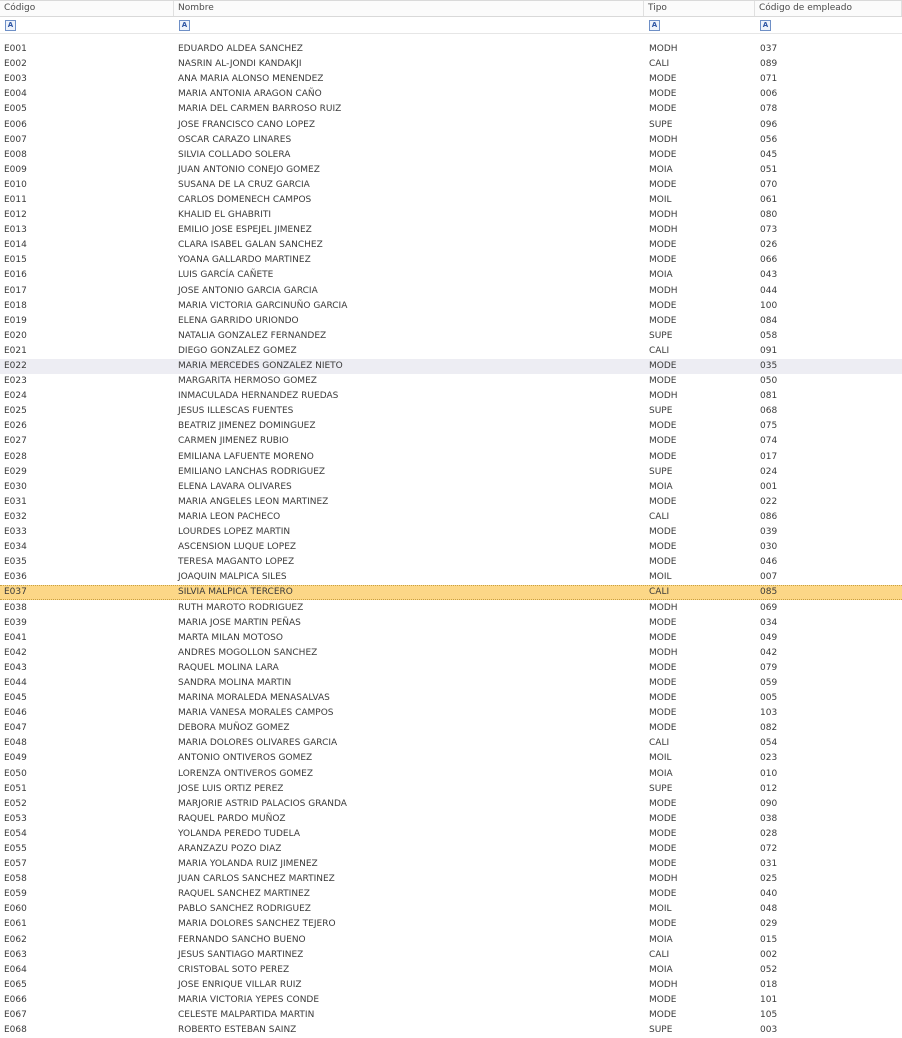 This screenshot has height=1038, width=902. Describe the element at coordinates (451, 49) in the screenshot. I see `table-row: E001 EDUARDO ALDEA SANCHEZ MODH 037` at that location.